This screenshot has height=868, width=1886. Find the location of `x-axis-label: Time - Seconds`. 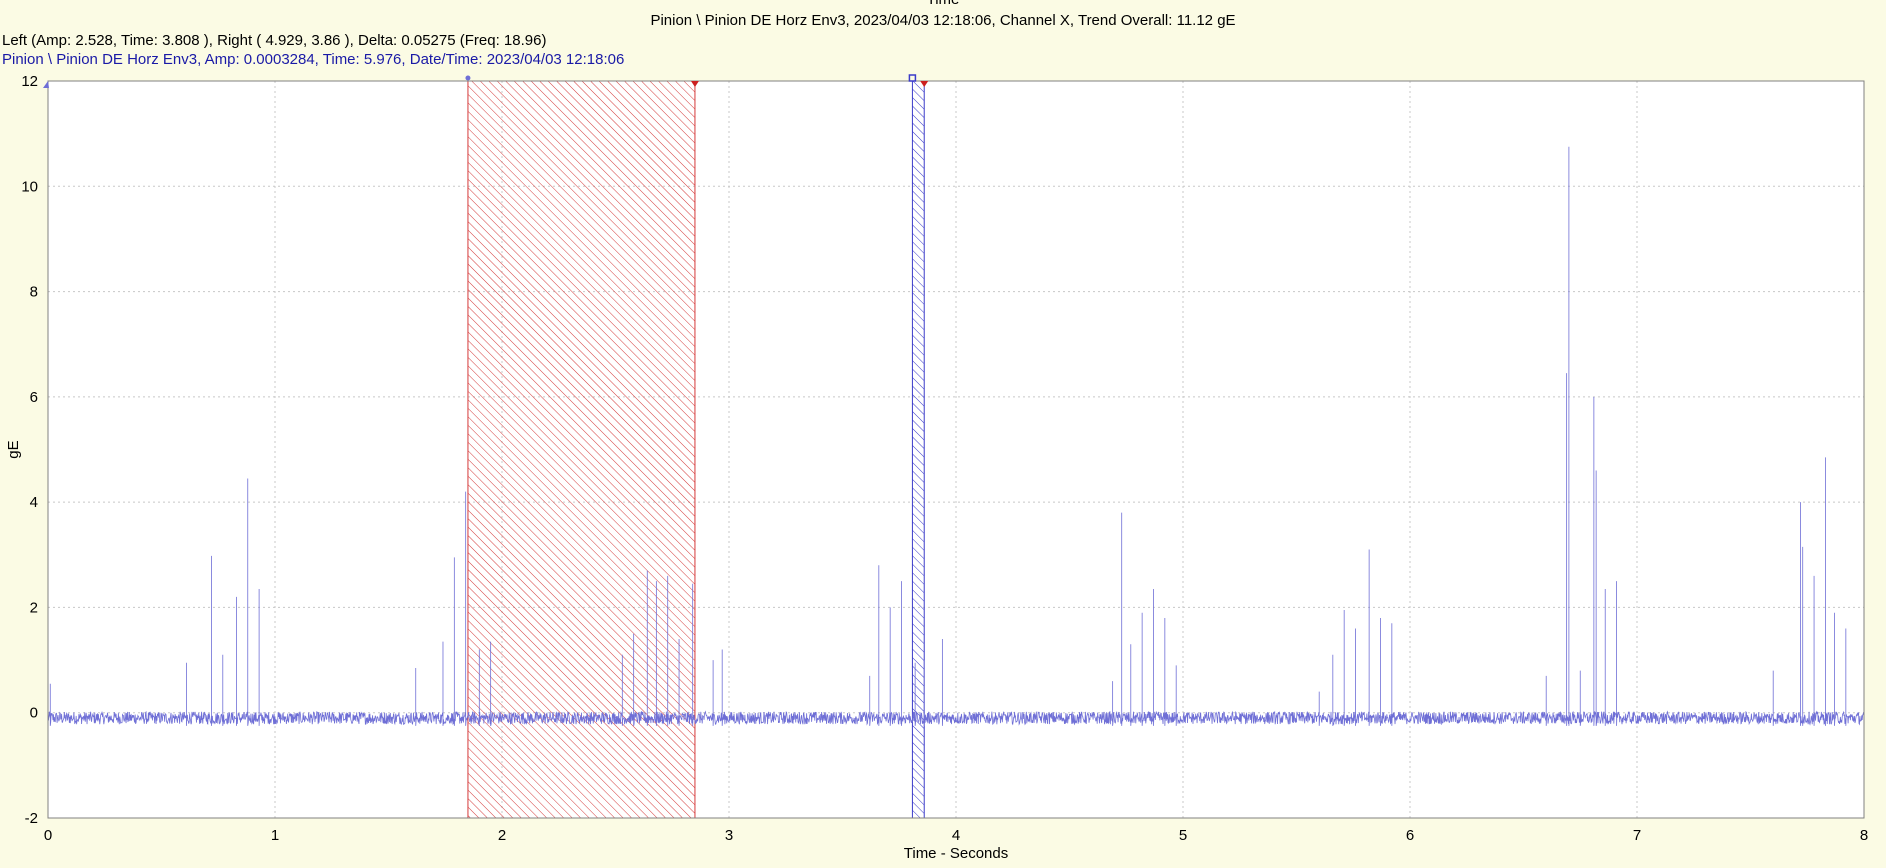

x-axis-label: Time - Seconds is located at coordinates (956, 853).